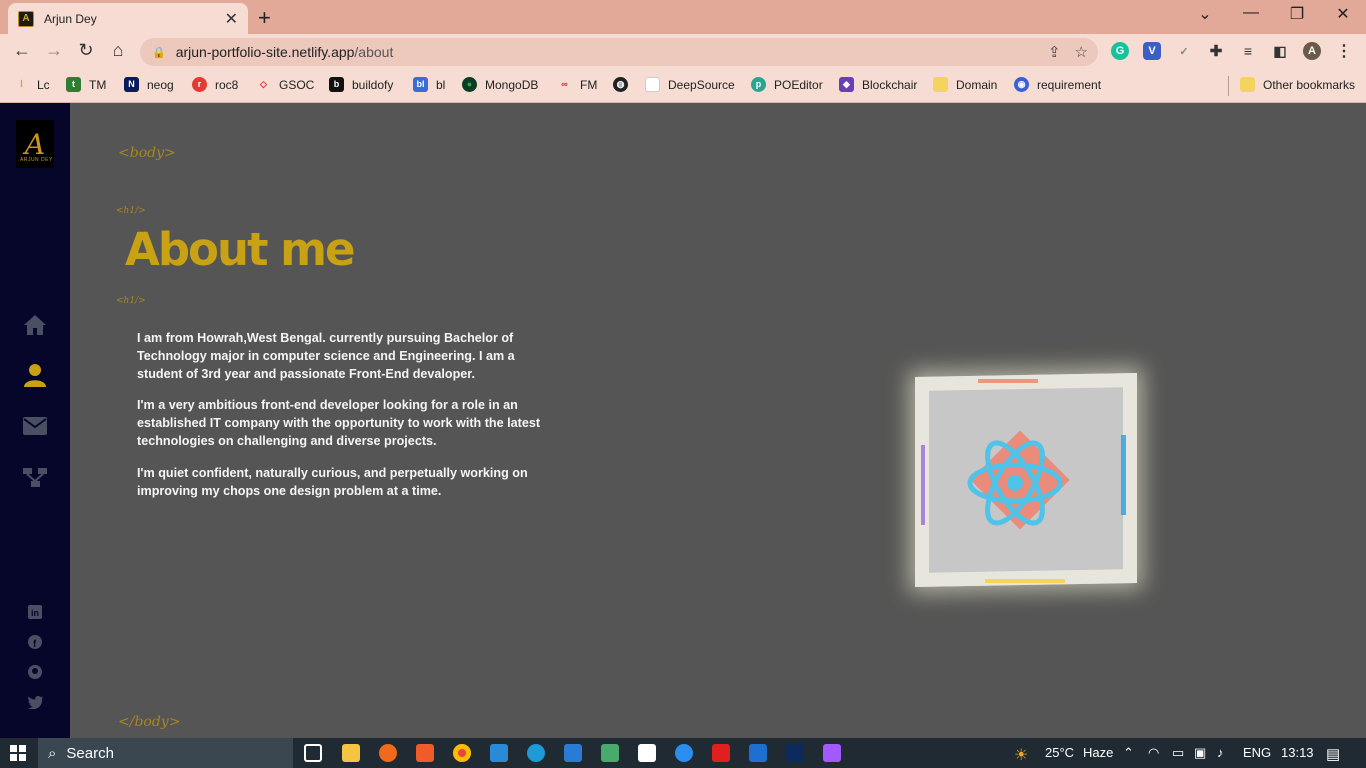 Image resolution: width=1366 pixels, height=768 pixels. I want to click on fm-icon: ∞, so click(564, 84).